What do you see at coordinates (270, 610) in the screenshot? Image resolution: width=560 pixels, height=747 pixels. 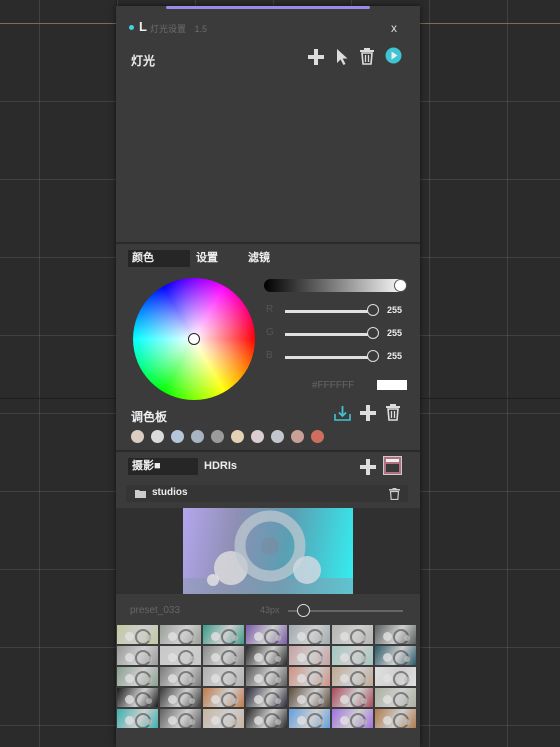 I see `zoom-label: 43px` at bounding box center [270, 610].